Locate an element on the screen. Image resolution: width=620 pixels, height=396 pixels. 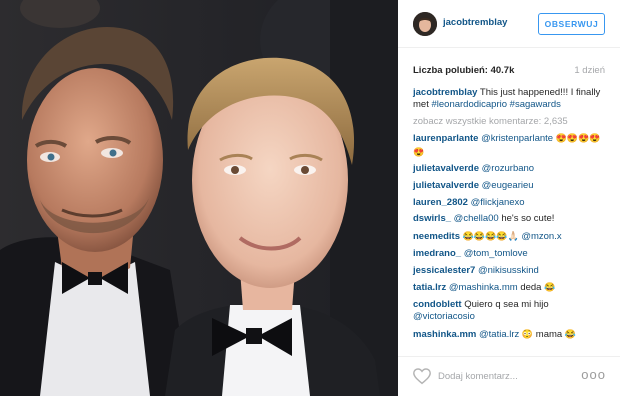
comment-username: tatia.lrz is located at coordinates (429, 287).